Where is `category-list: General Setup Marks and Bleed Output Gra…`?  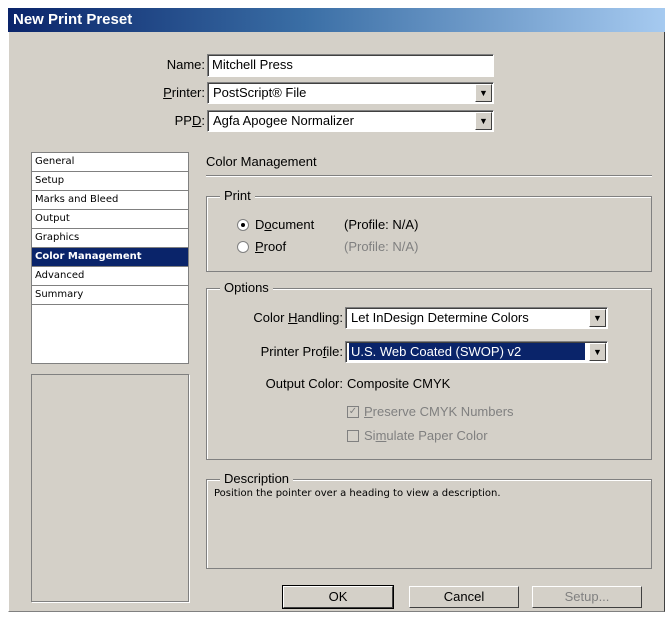 category-list: General Setup Marks and Bleed Output Gra… is located at coordinates (110, 258).